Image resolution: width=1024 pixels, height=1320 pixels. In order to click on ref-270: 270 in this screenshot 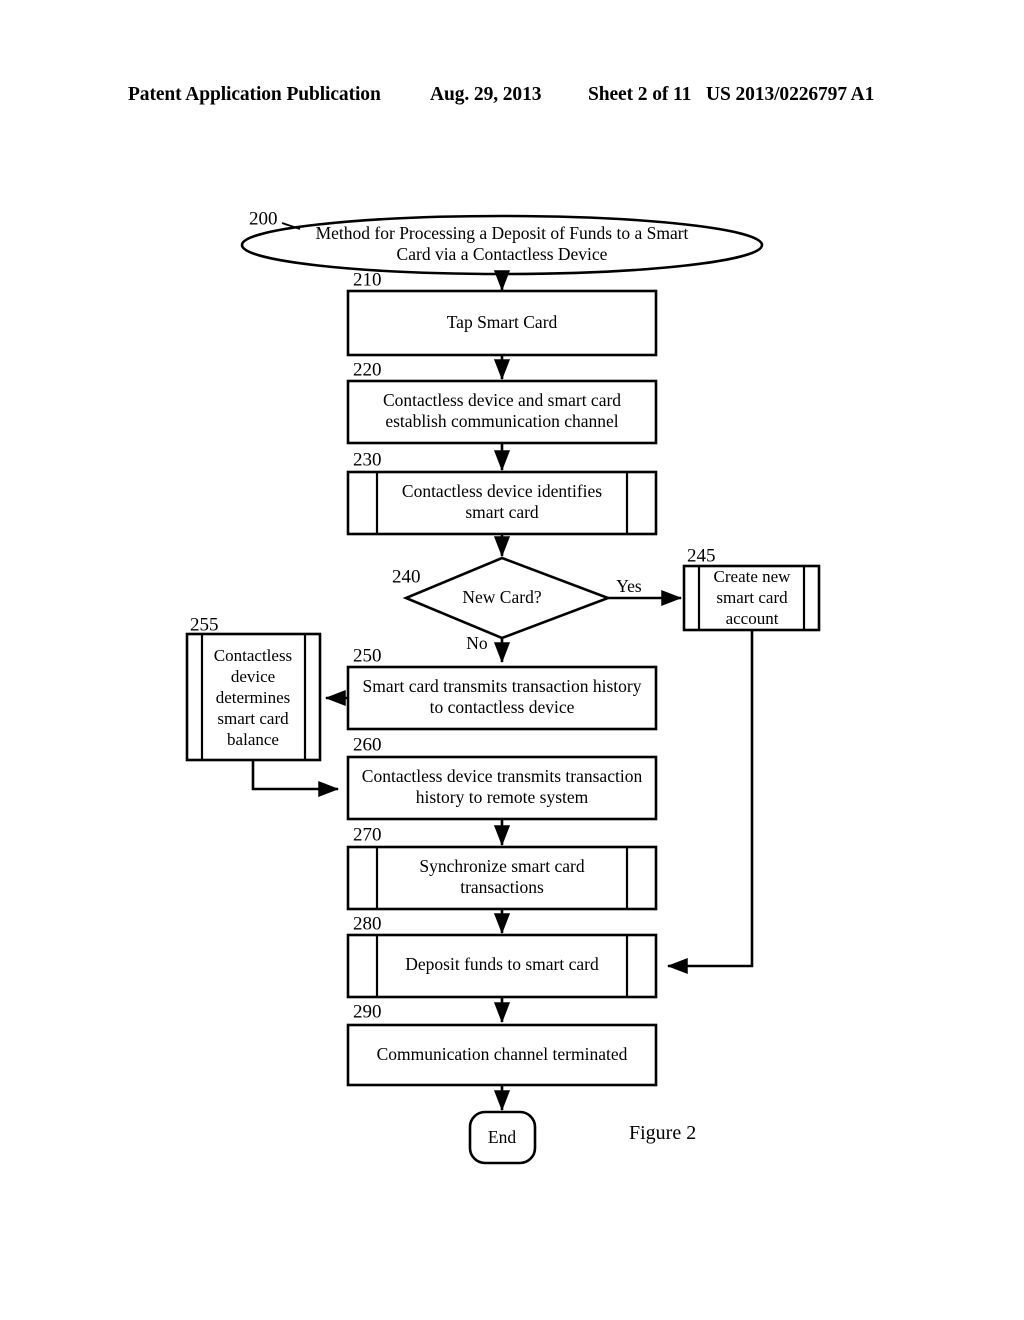, I will do `click(367, 834)`.